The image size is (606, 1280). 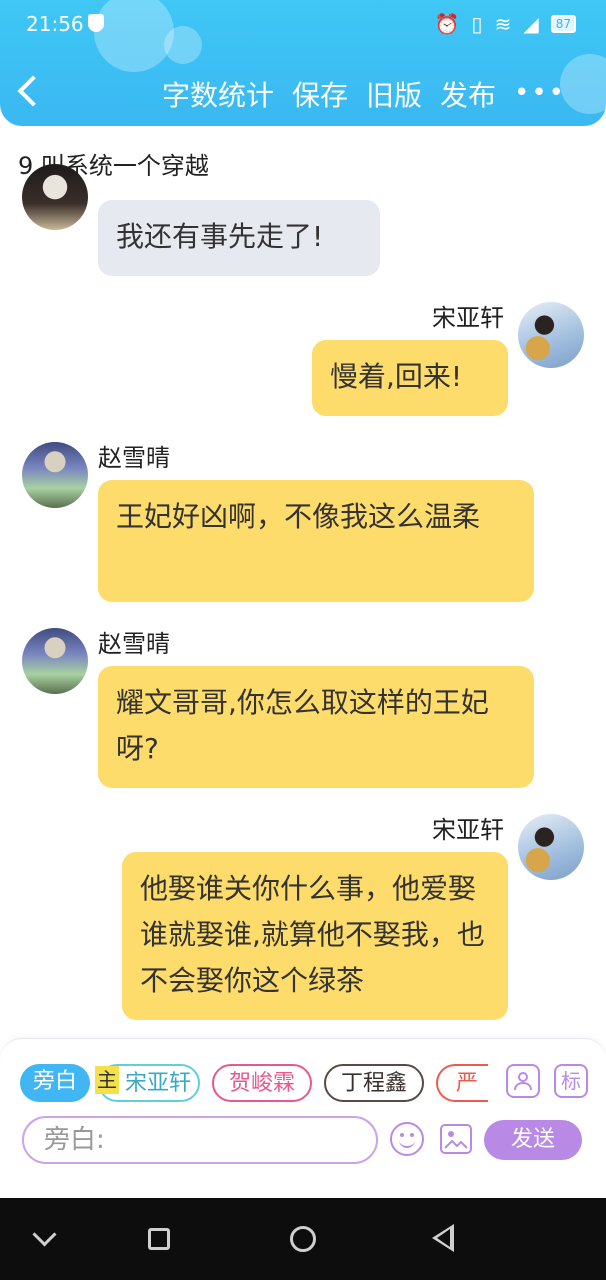 What do you see at coordinates (315, 936) in the screenshot?
I see `message-bubble: 他娶谁关你什么事，他爱娶谁就娶谁,就算他不娶我，也不会娶你这个绿茶` at bounding box center [315, 936].